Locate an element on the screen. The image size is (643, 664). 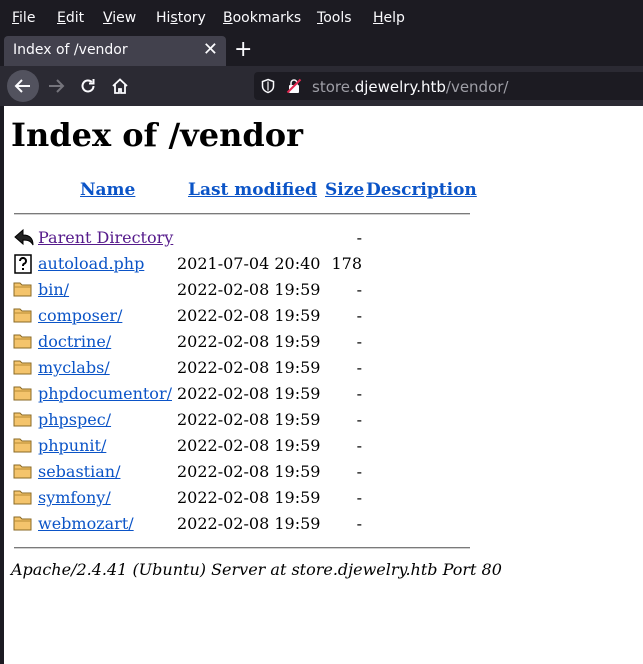
arrow-right-icon is located at coordinates (57, 86).